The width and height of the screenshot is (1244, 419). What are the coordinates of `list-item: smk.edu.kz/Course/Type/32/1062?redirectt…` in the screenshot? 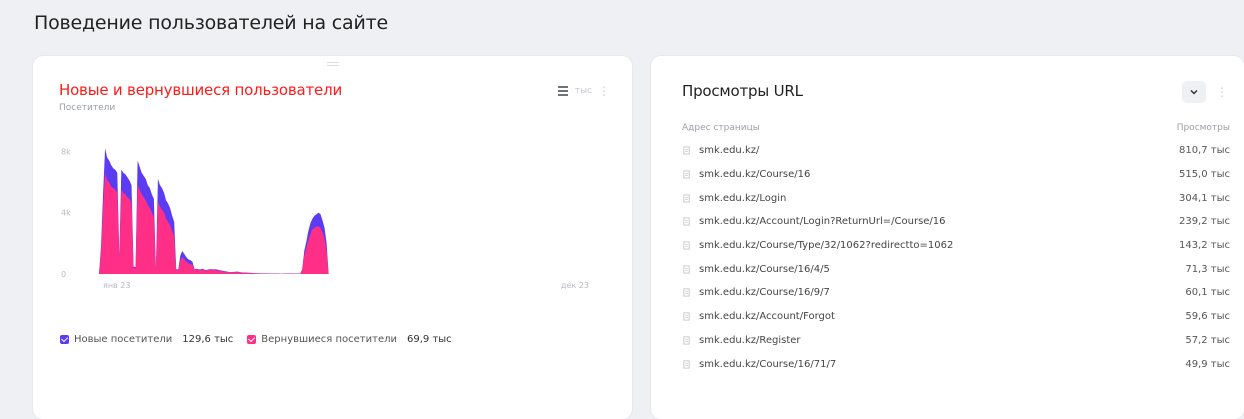 It's located at (956, 246).